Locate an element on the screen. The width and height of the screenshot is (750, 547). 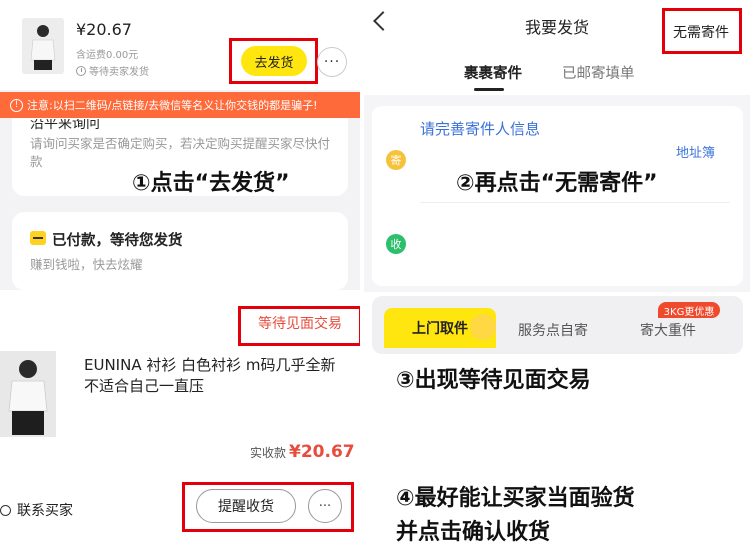
step-2-label: ②再点击“无需寄件” is located at coordinates (557, 183).